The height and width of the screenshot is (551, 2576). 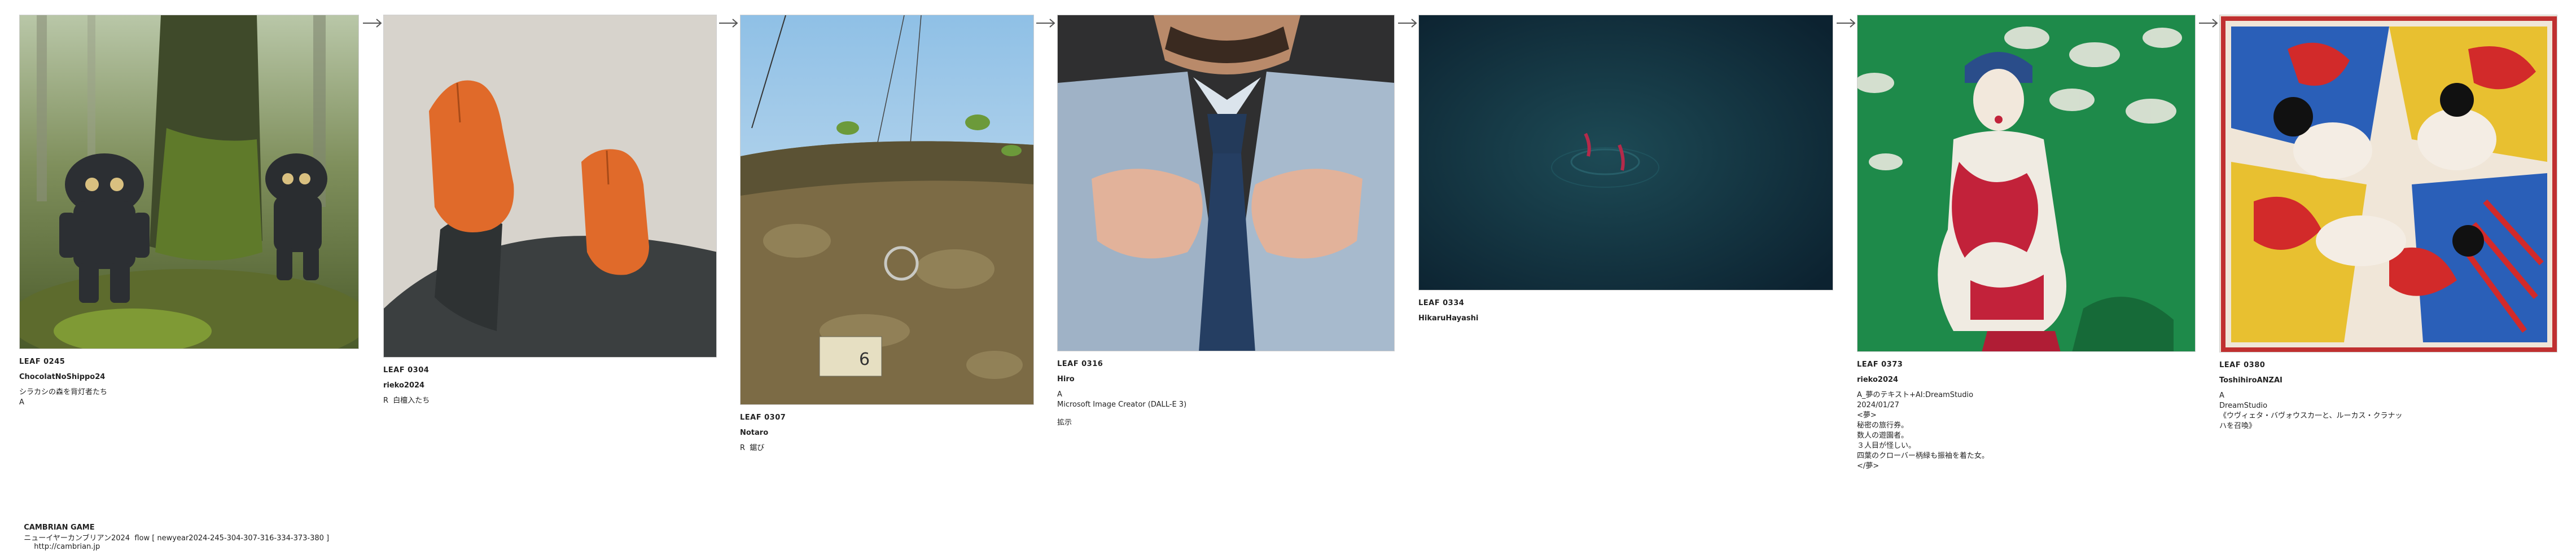 I want to click on kimono-figure-image, so click(x=2026, y=183).